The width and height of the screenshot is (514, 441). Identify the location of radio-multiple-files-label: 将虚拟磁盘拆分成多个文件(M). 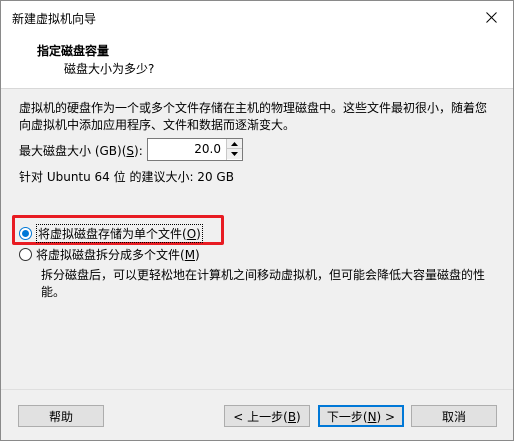
(118, 254).